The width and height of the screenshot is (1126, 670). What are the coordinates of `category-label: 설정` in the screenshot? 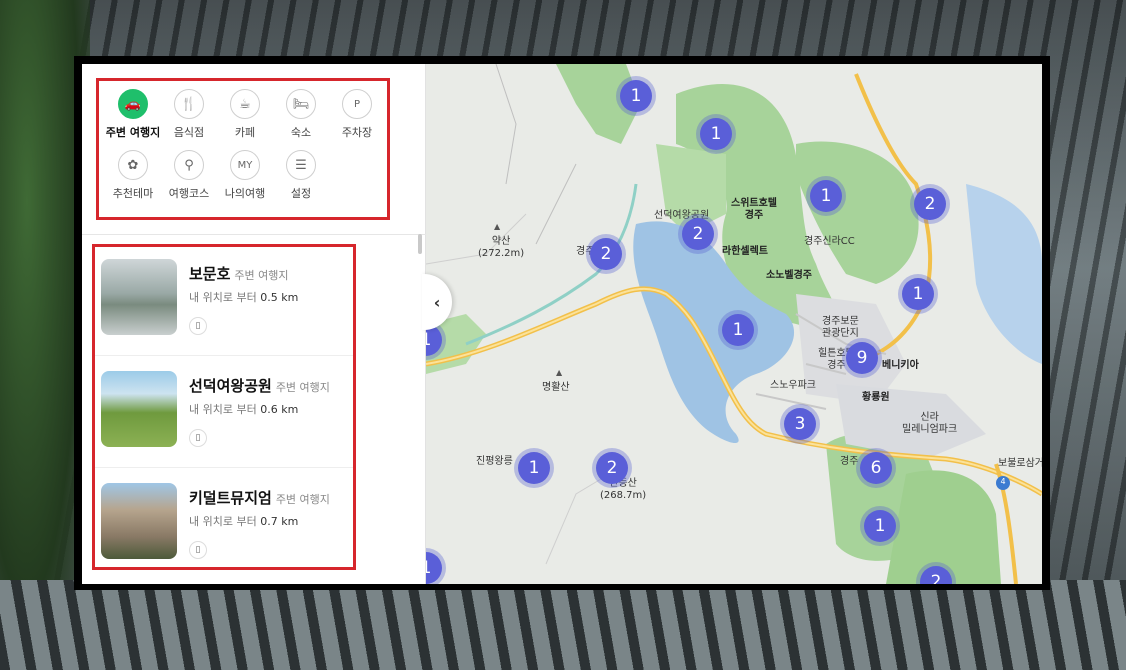 It's located at (301, 193).